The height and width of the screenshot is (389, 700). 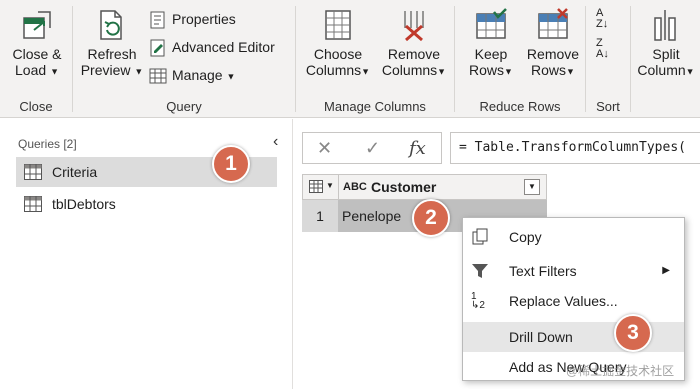 I want to click on sort-ascending-button: A Z↓, so click(x=602, y=20).